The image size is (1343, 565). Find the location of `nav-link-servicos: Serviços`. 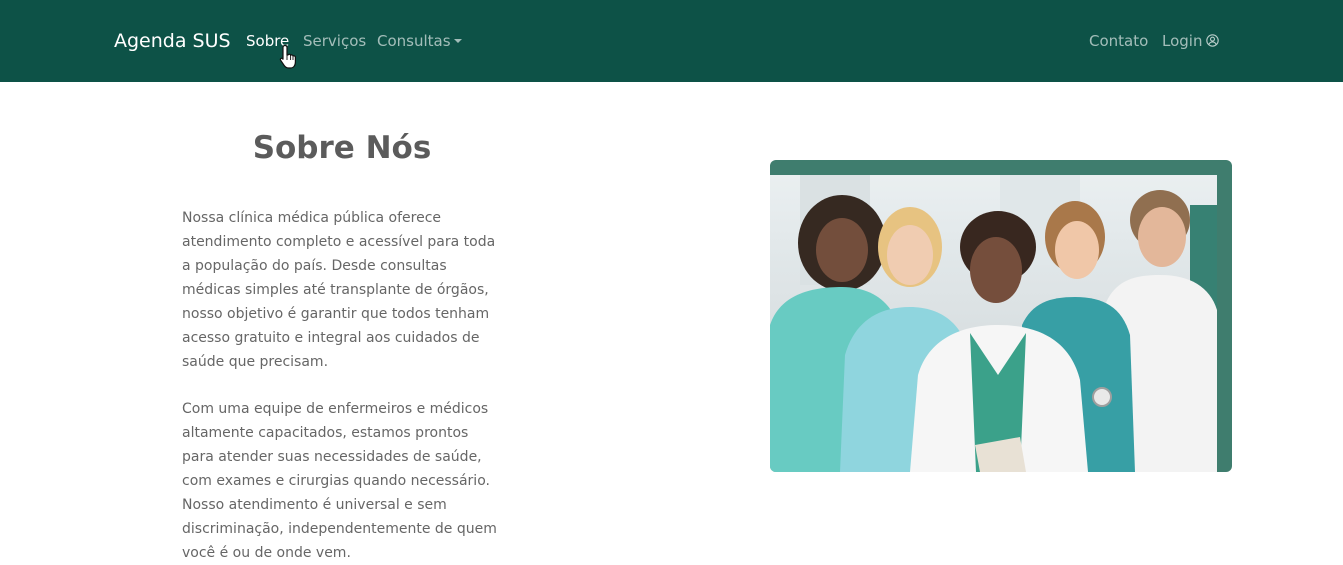

nav-link-servicos: Serviços is located at coordinates (334, 41).